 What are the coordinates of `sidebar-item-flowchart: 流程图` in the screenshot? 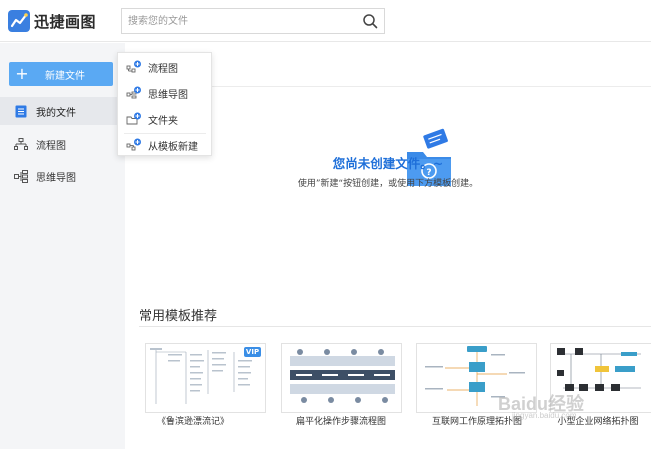 It's located at (62, 144).